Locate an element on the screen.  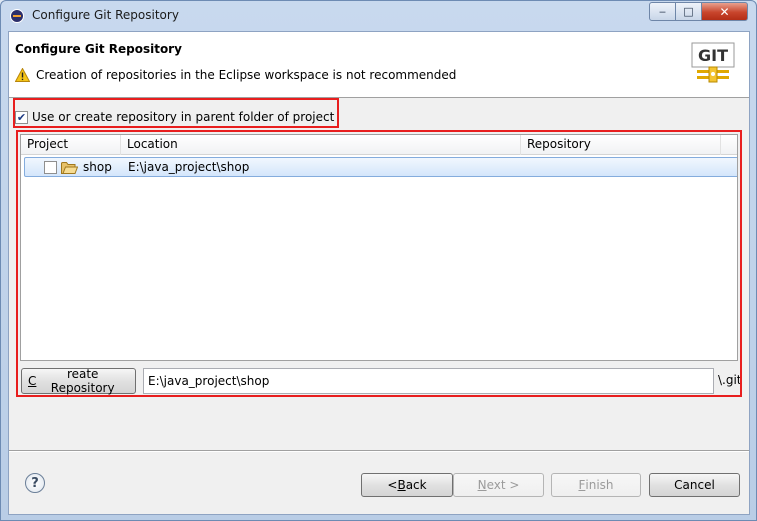
git-suffix-label: \.git is located at coordinates (730, 380).